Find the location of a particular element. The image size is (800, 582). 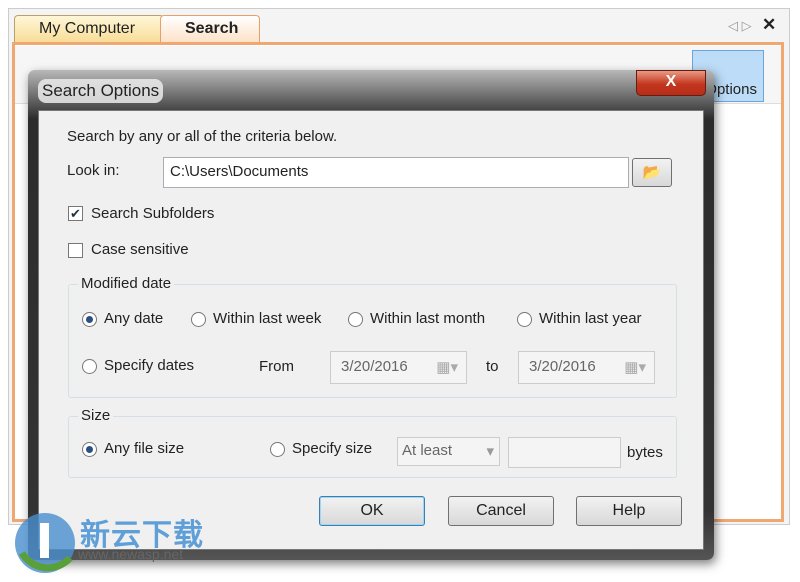

any-date-label: Any date is located at coordinates (134, 318).